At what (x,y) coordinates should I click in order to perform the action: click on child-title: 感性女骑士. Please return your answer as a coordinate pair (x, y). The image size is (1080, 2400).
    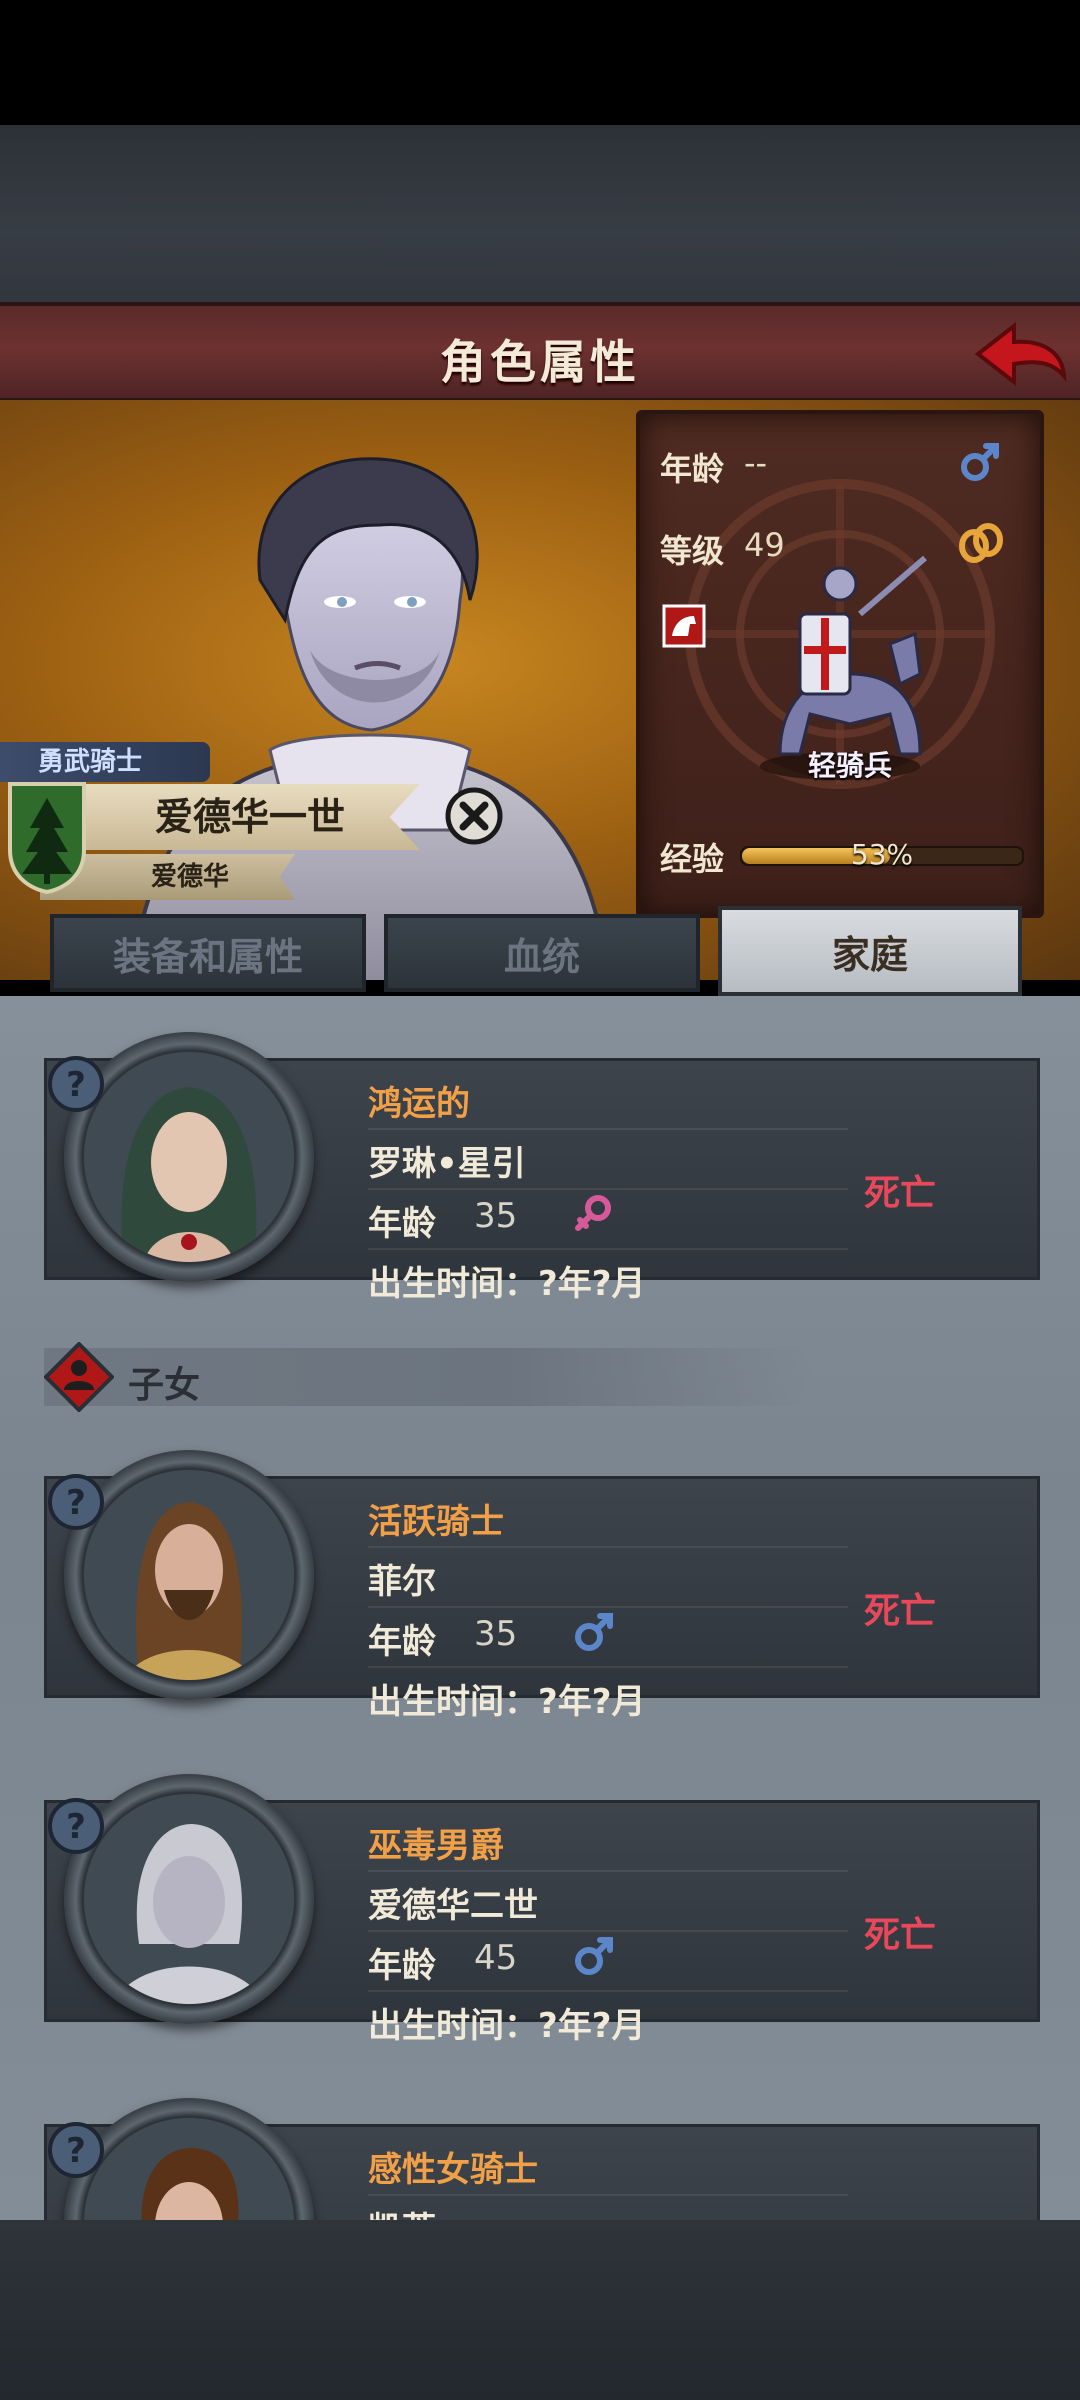
    Looking at the image, I should click on (453, 2170).